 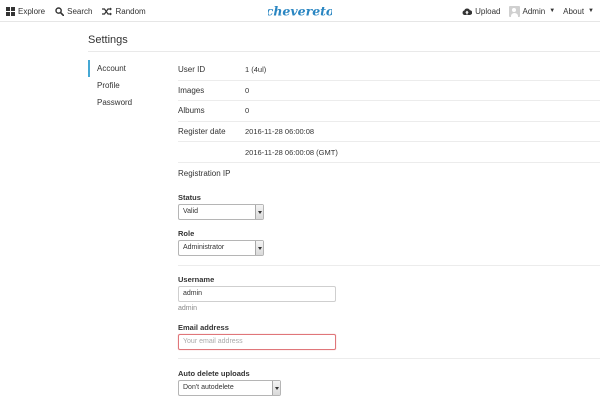 I want to click on role-select: Administrator, so click(x=221, y=248).